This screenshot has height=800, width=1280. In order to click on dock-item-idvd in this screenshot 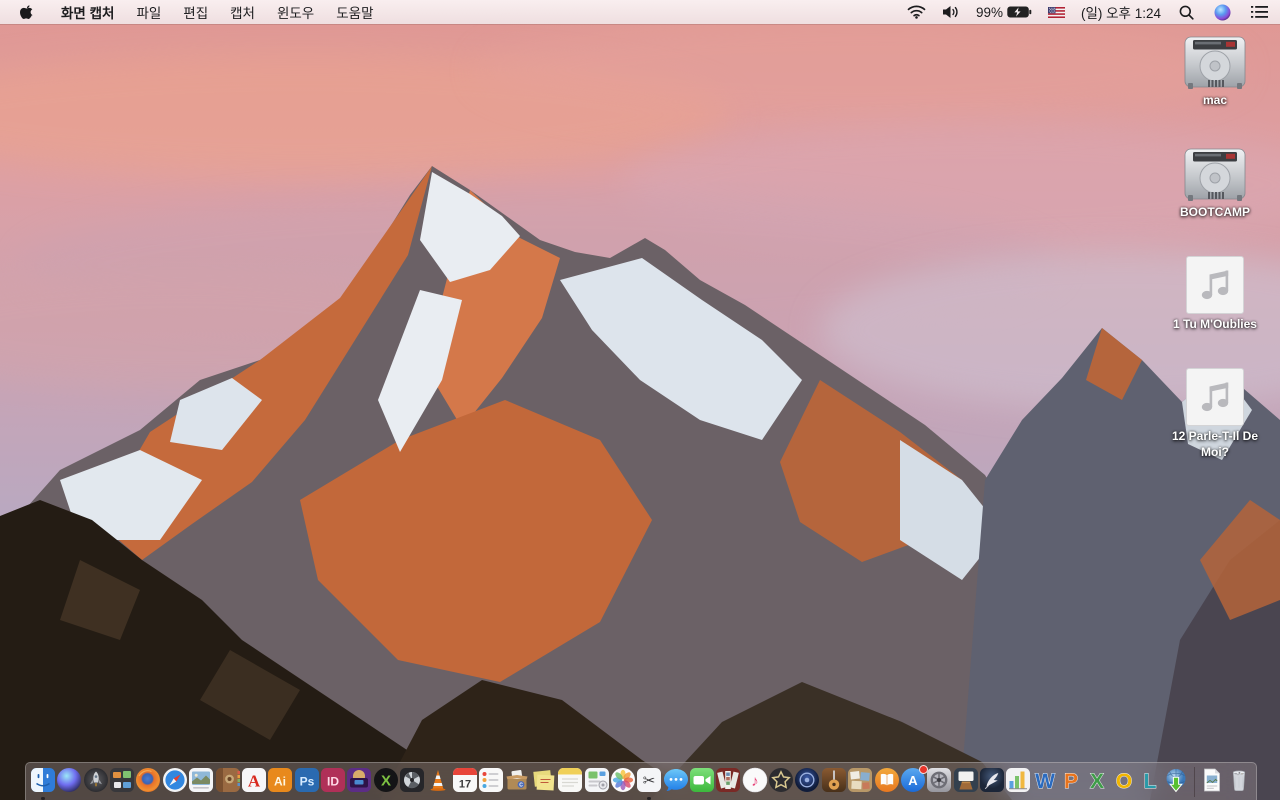, I will do `click(807, 783)`.